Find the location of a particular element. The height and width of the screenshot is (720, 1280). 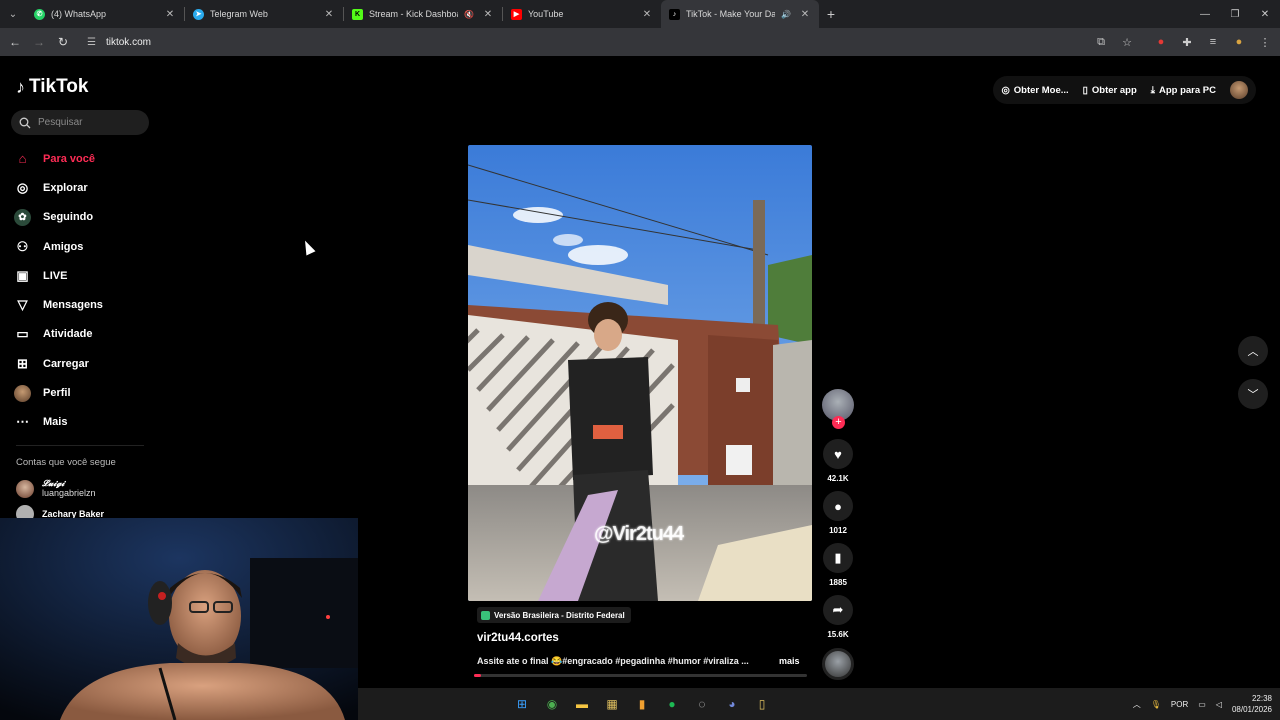

extension-icon: ● is located at coordinates (1161, 42).